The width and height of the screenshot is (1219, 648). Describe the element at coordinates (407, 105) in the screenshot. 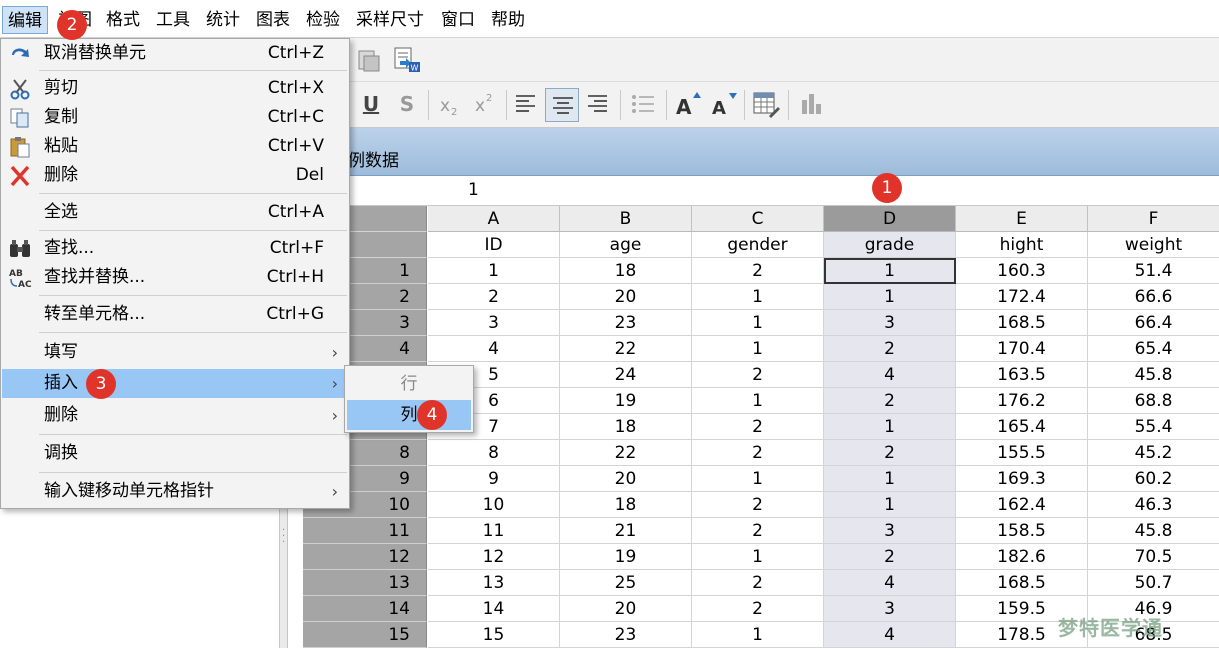

I see `strikethrough-icon: S` at that location.